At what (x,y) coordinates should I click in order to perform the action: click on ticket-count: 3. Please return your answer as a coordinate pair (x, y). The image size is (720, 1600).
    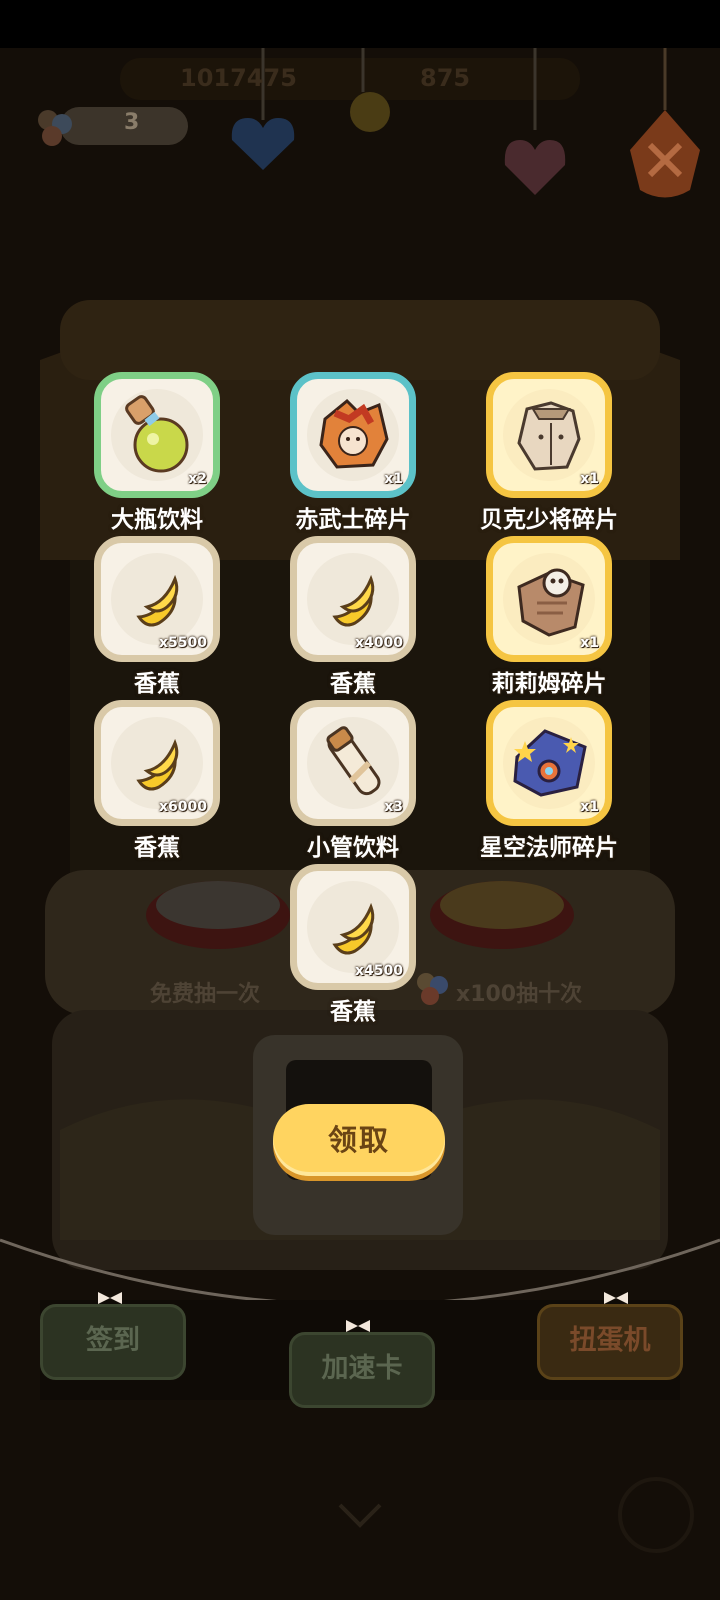
    Looking at the image, I should click on (132, 122).